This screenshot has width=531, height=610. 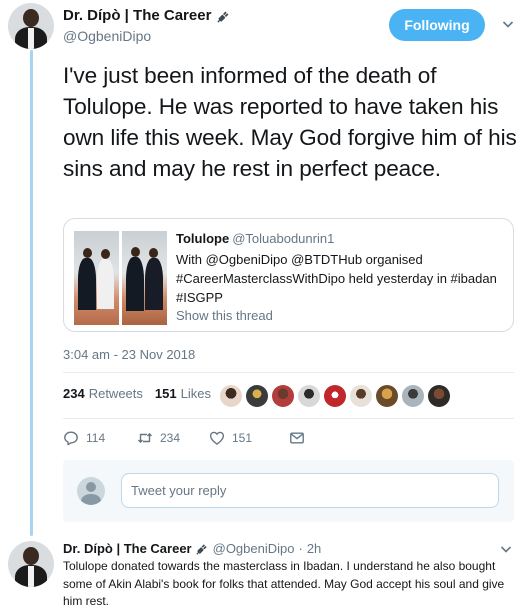 I want to click on reply-action: 114, so click(x=100, y=438).